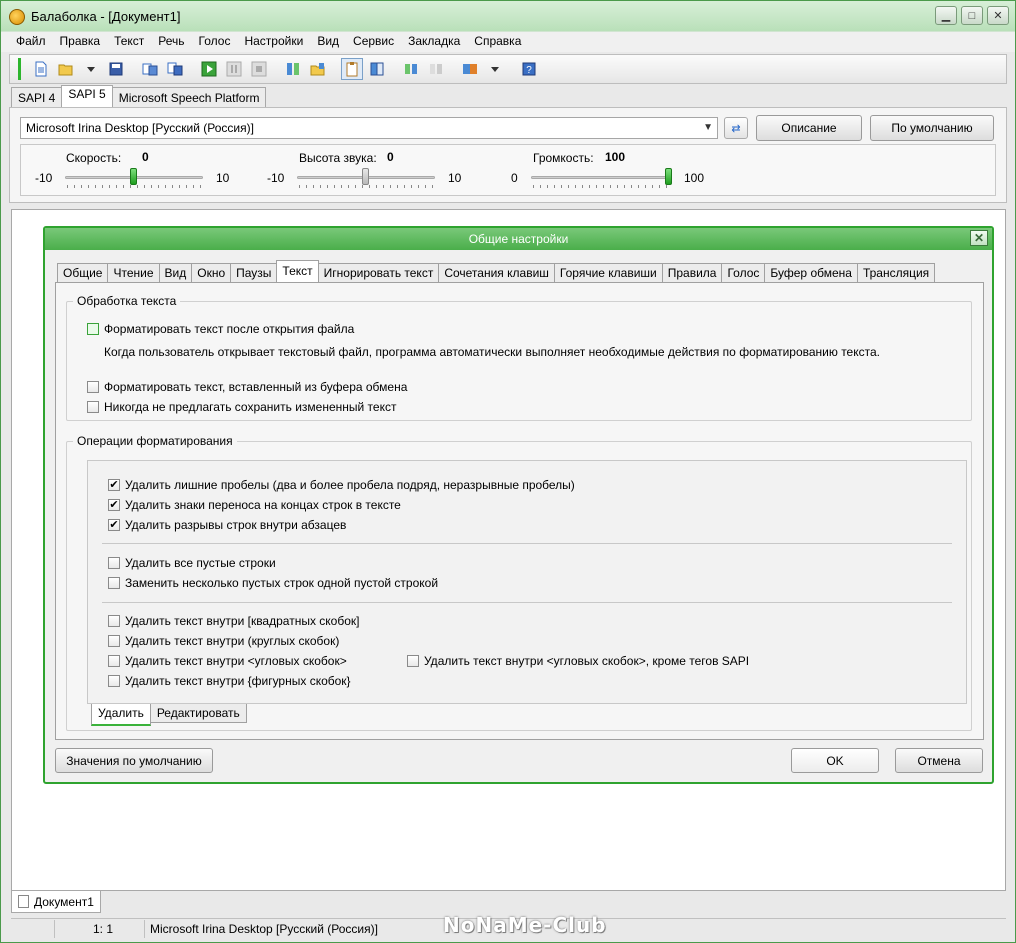  I want to click on tab-sapi4: SAPI 4, so click(37, 98).